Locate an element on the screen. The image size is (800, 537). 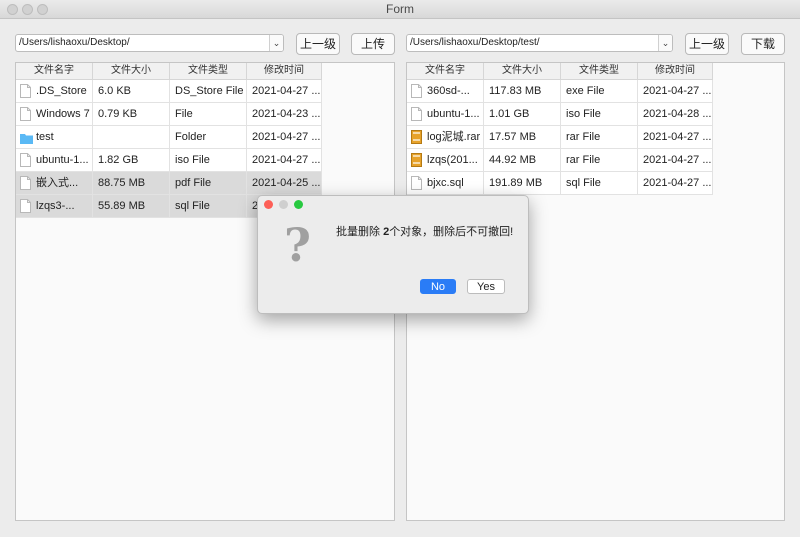
dialog-close-button is located at coordinates (268, 204).